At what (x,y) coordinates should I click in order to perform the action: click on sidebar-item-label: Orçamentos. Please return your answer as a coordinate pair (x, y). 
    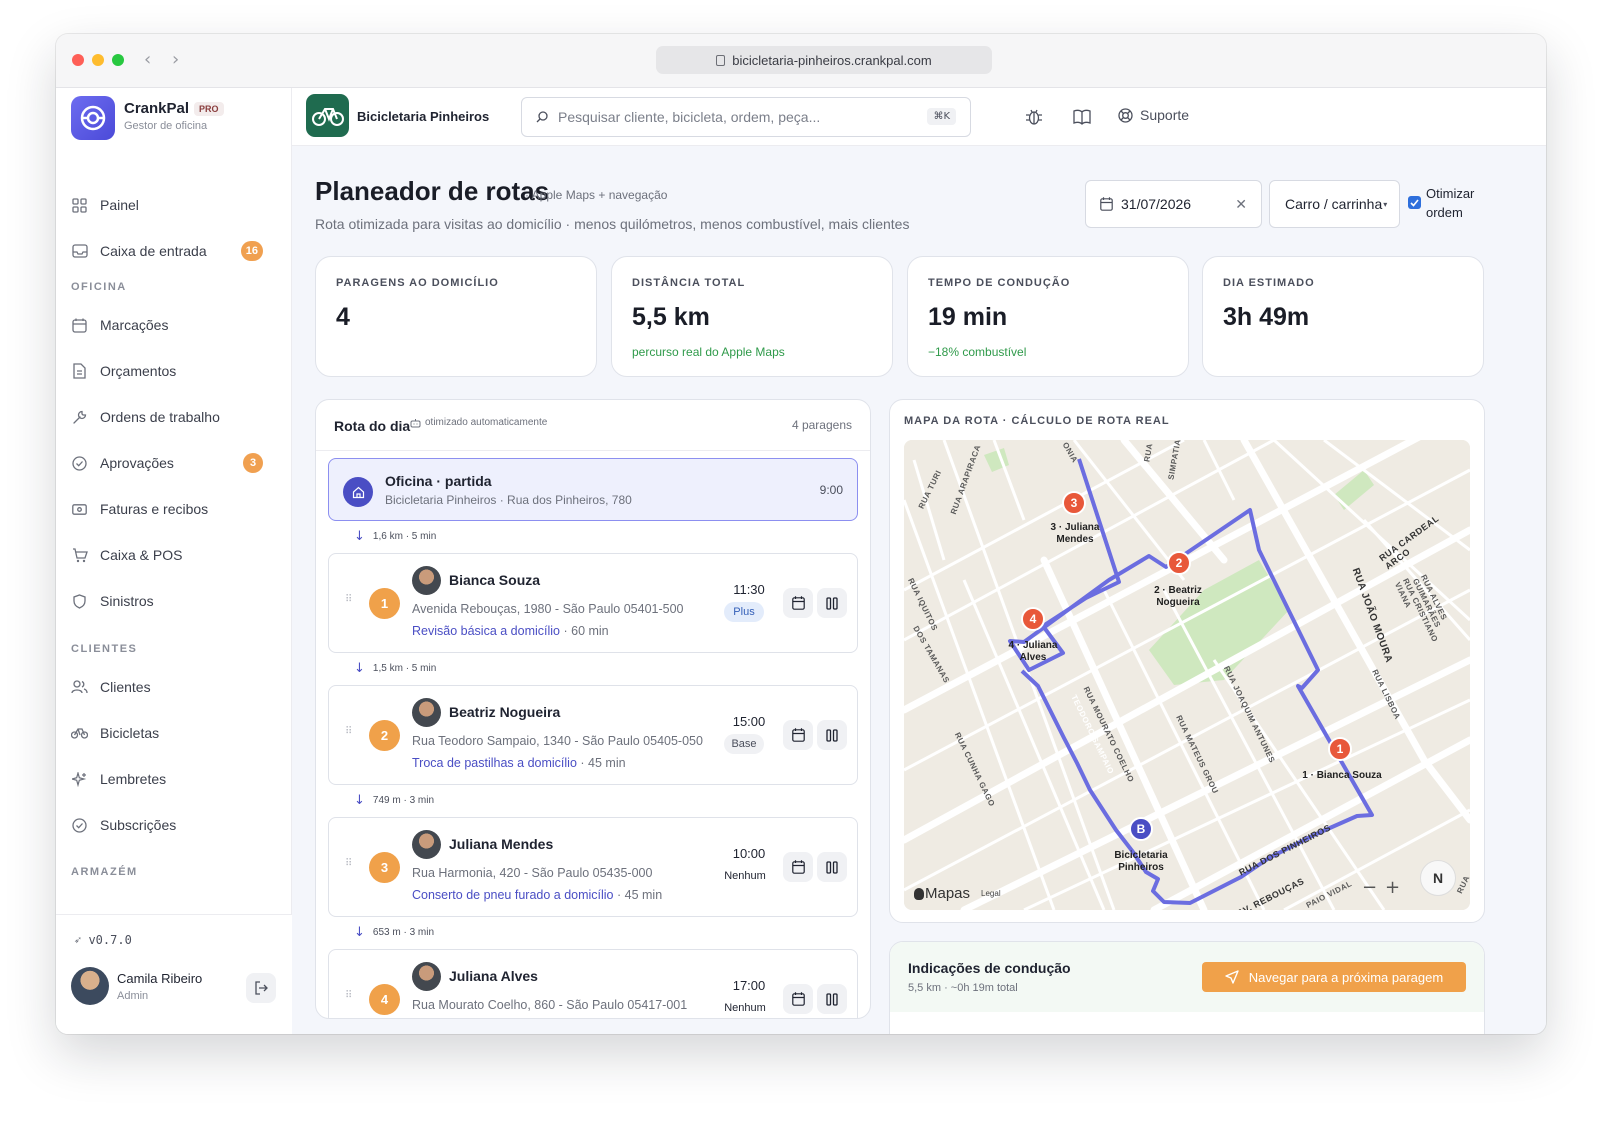
    Looking at the image, I should click on (138, 371).